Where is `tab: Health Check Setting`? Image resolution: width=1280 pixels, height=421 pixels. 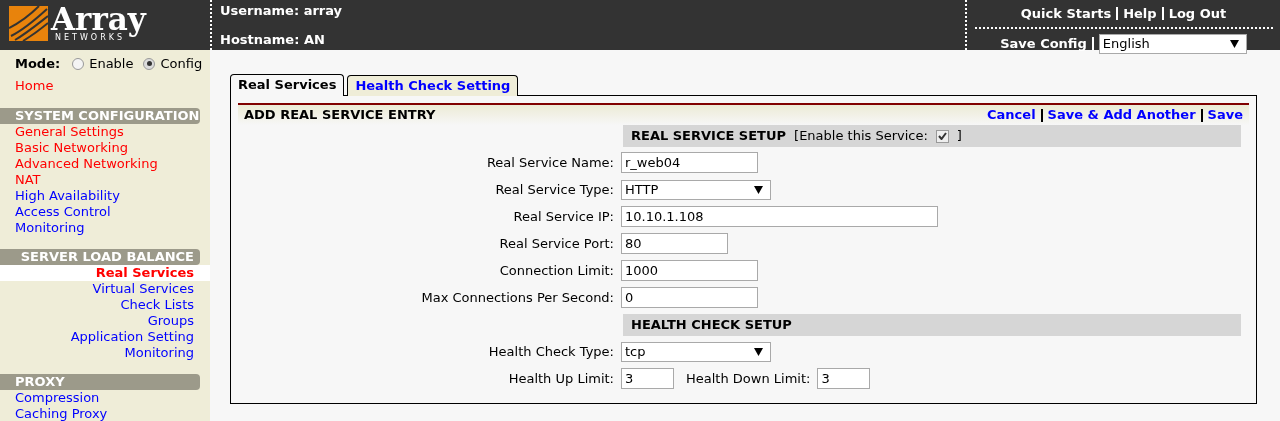
tab: Health Check Setting is located at coordinates (433, 85).